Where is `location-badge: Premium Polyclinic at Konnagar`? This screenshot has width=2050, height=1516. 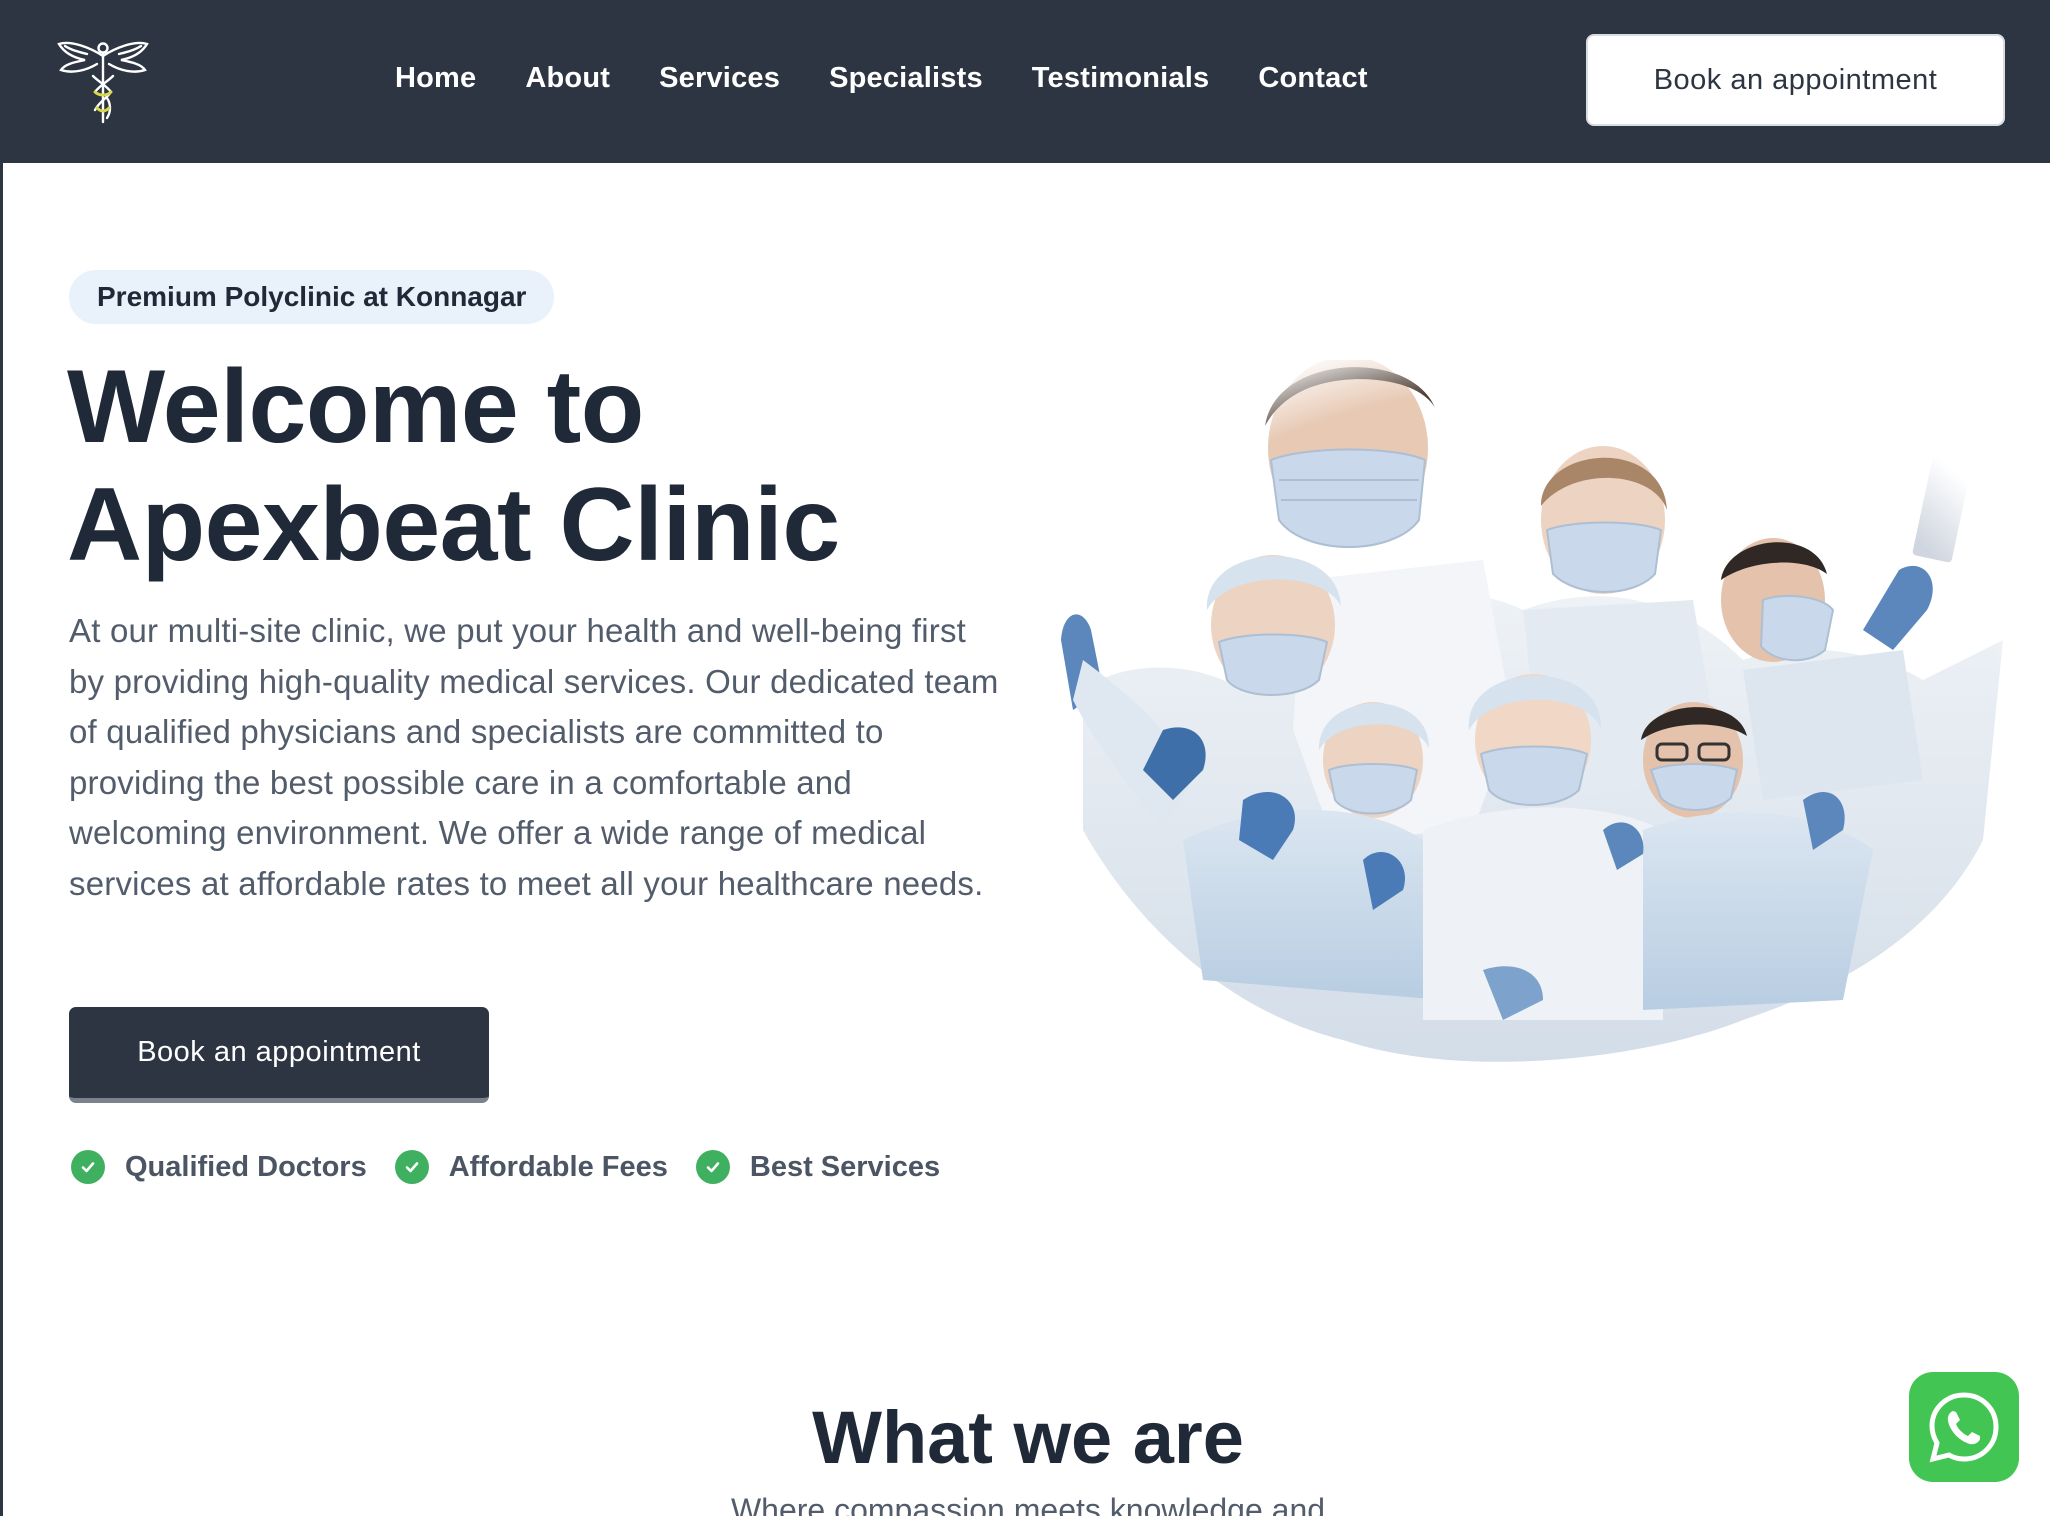 location-badge: Premium Polyclinic at Konnagar is located at coordinates (312, 297).